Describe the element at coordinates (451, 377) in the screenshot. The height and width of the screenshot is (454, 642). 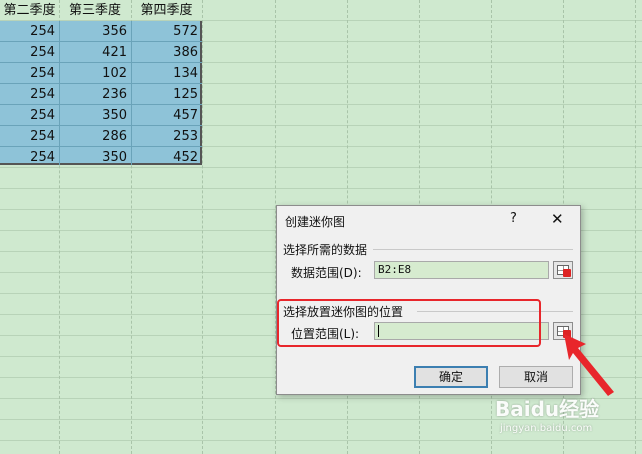
I see `ok-button: 确定` at that location.